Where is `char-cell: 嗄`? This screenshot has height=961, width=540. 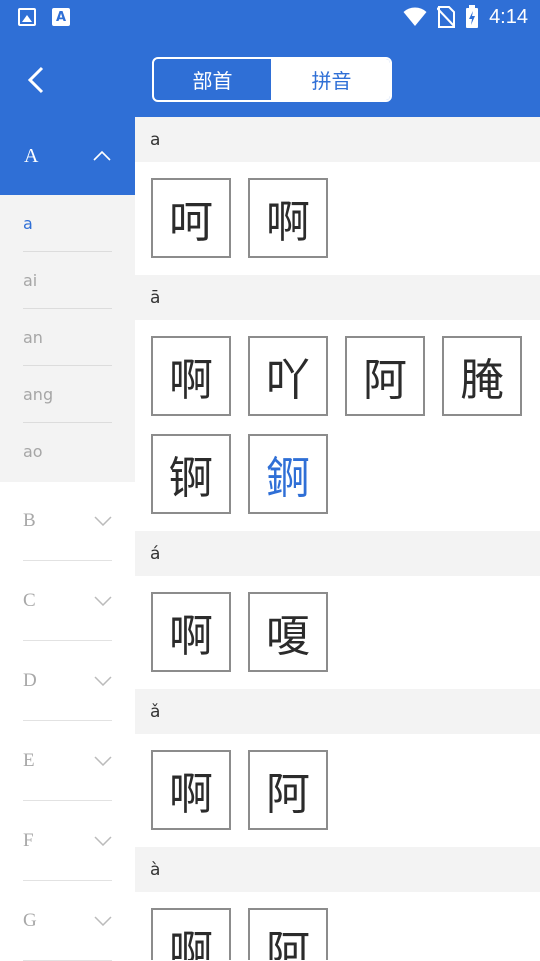 char-cell: 嗄 is located at coordinates (288, 632).